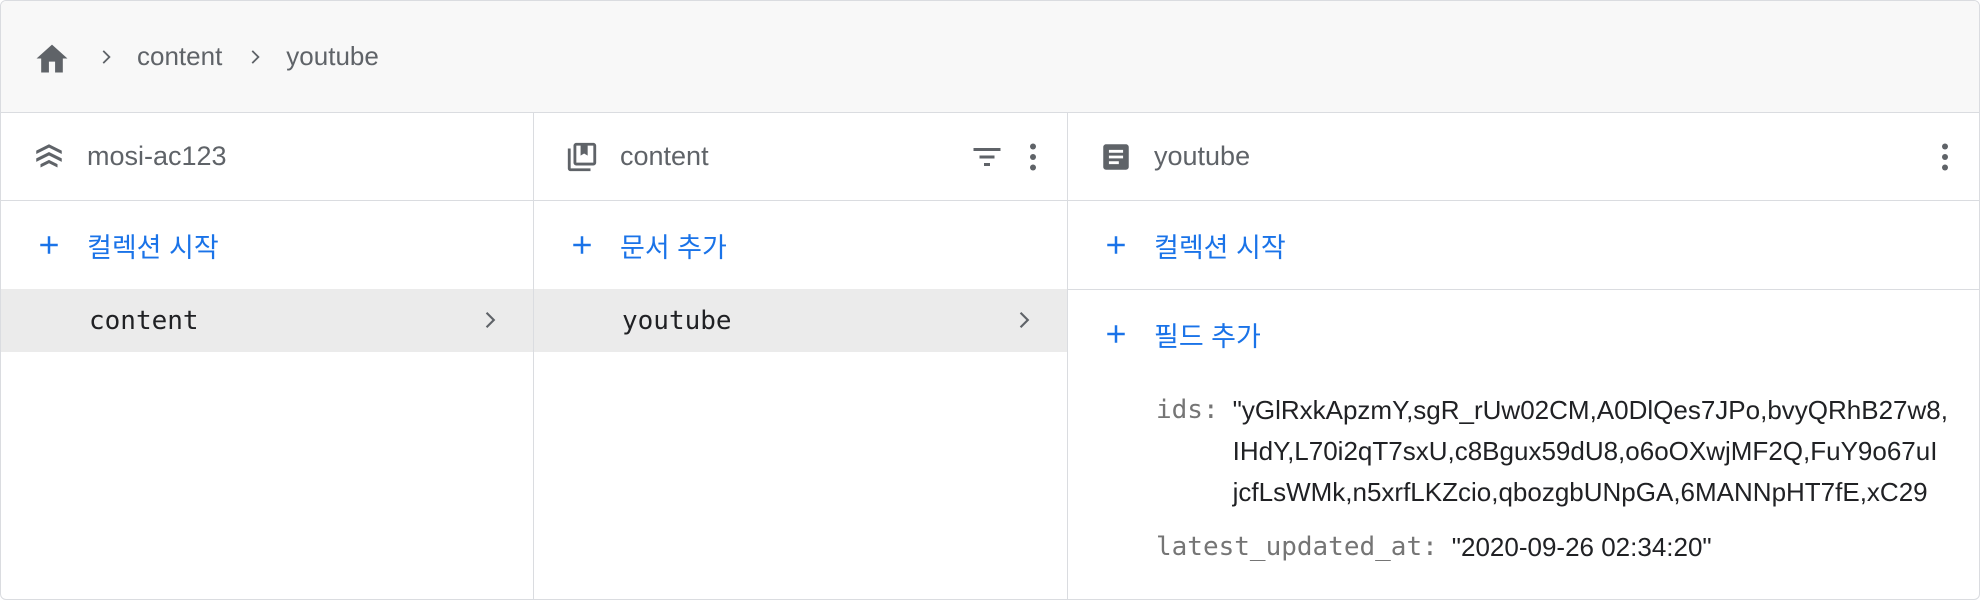 The image size is (1980, 600). What do you see at coordinates (1202, 156) in the screenshot?
I see `document-title: youtube` at bounding box center [1202, 156].